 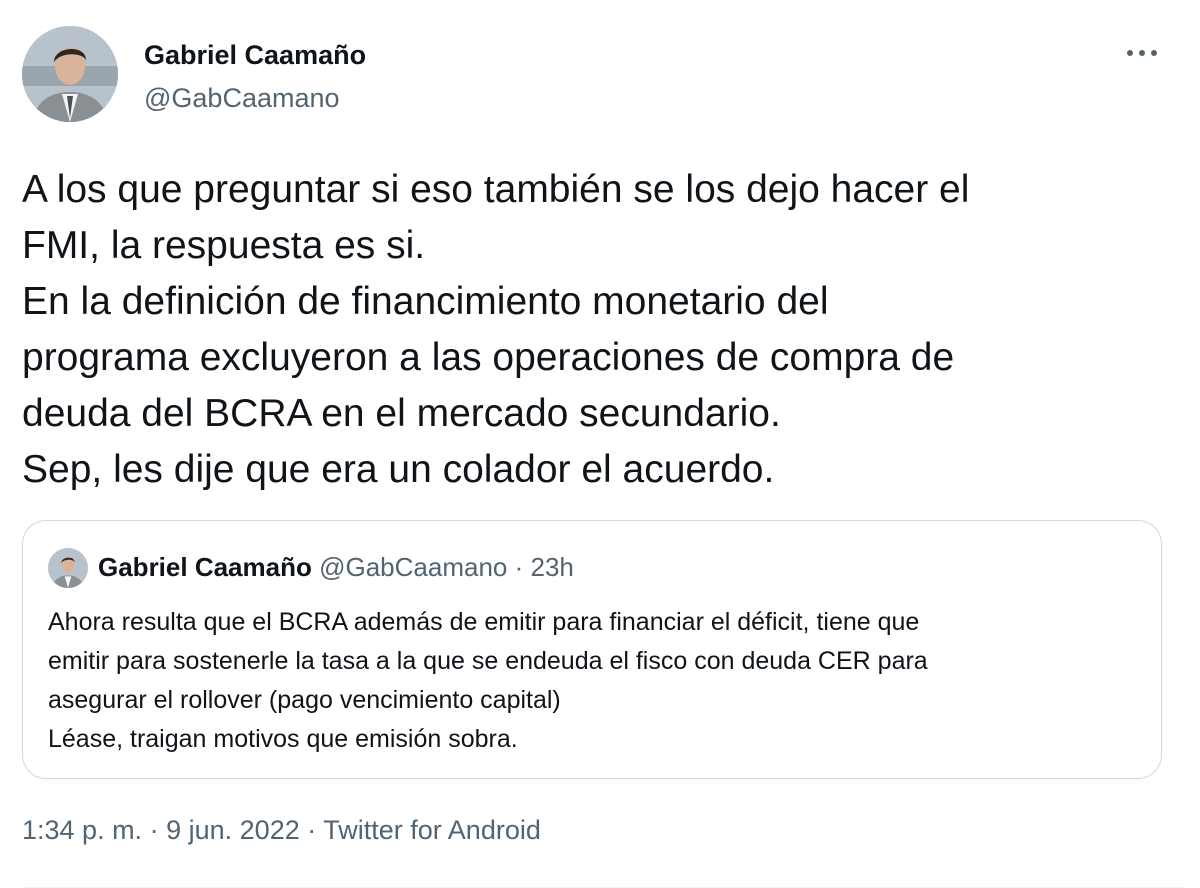 I want to click on author-avatar, so click(x=70, y=74).